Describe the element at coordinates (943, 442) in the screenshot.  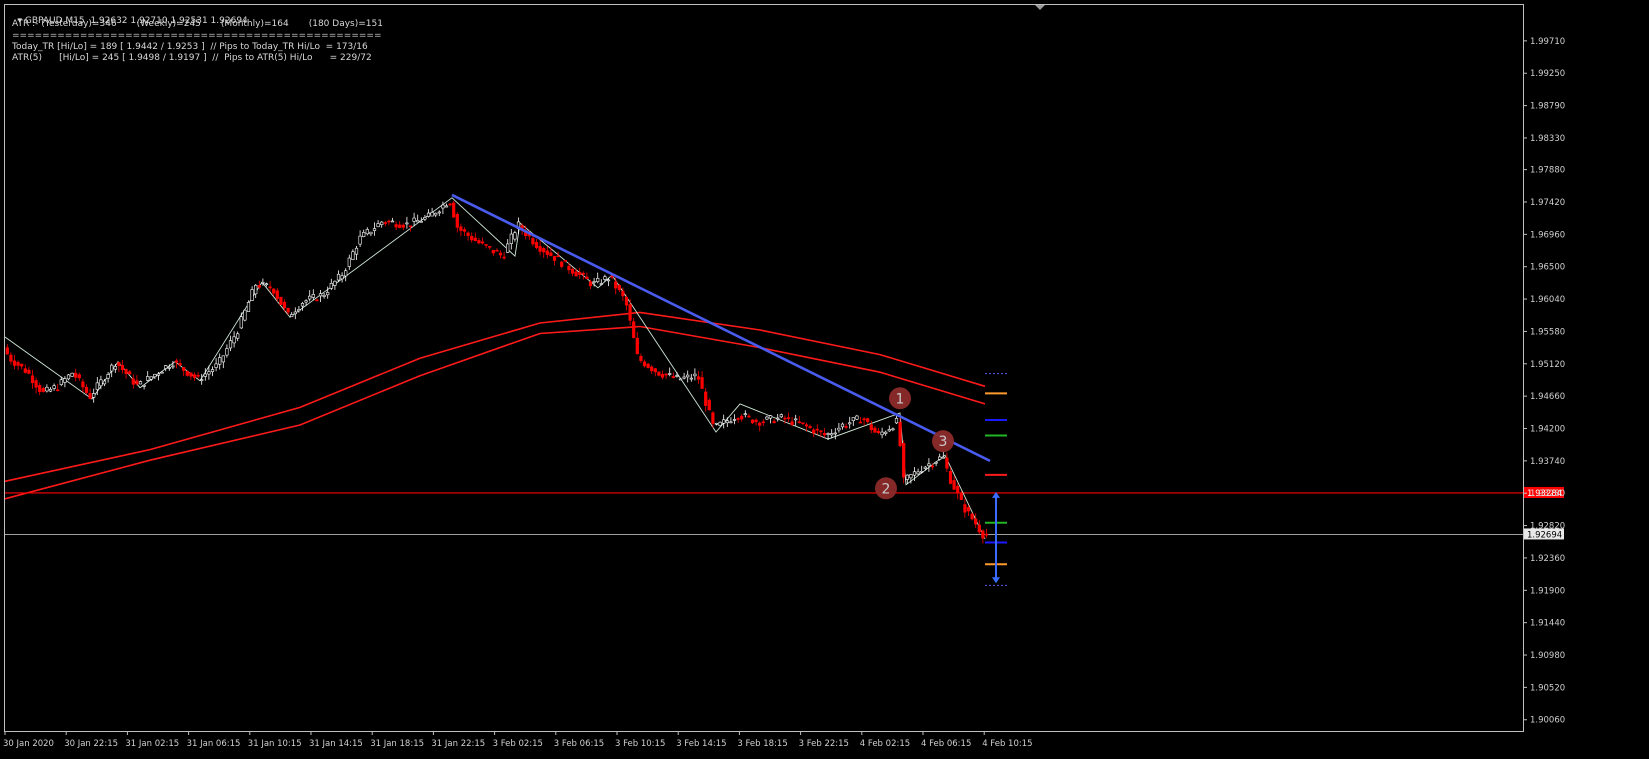
I see `marker-label: 3` at that location.